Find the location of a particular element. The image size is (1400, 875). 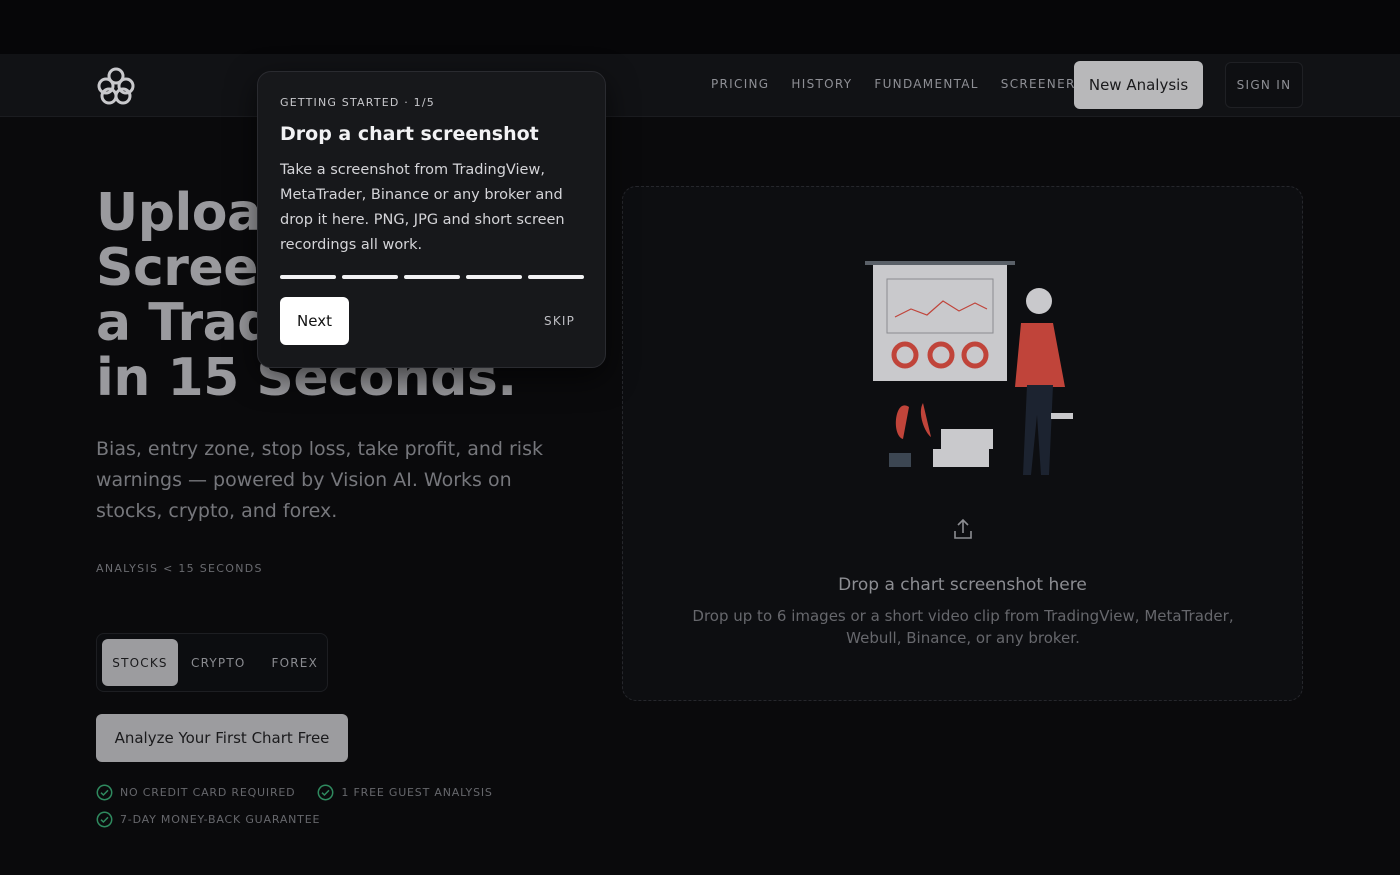

check-item: 7-DAY MONEY-BACK GUARANTEE is located at coordinates (208, 819).